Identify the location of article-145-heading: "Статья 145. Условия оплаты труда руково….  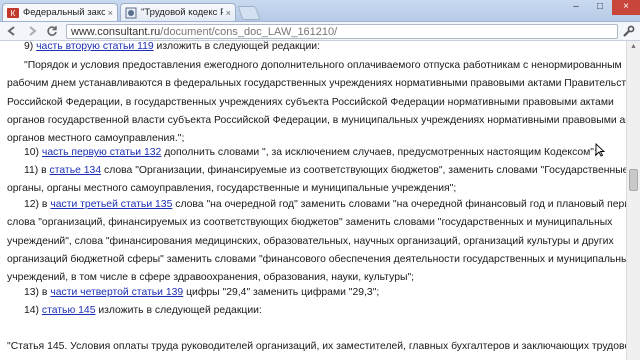
(316, 346).